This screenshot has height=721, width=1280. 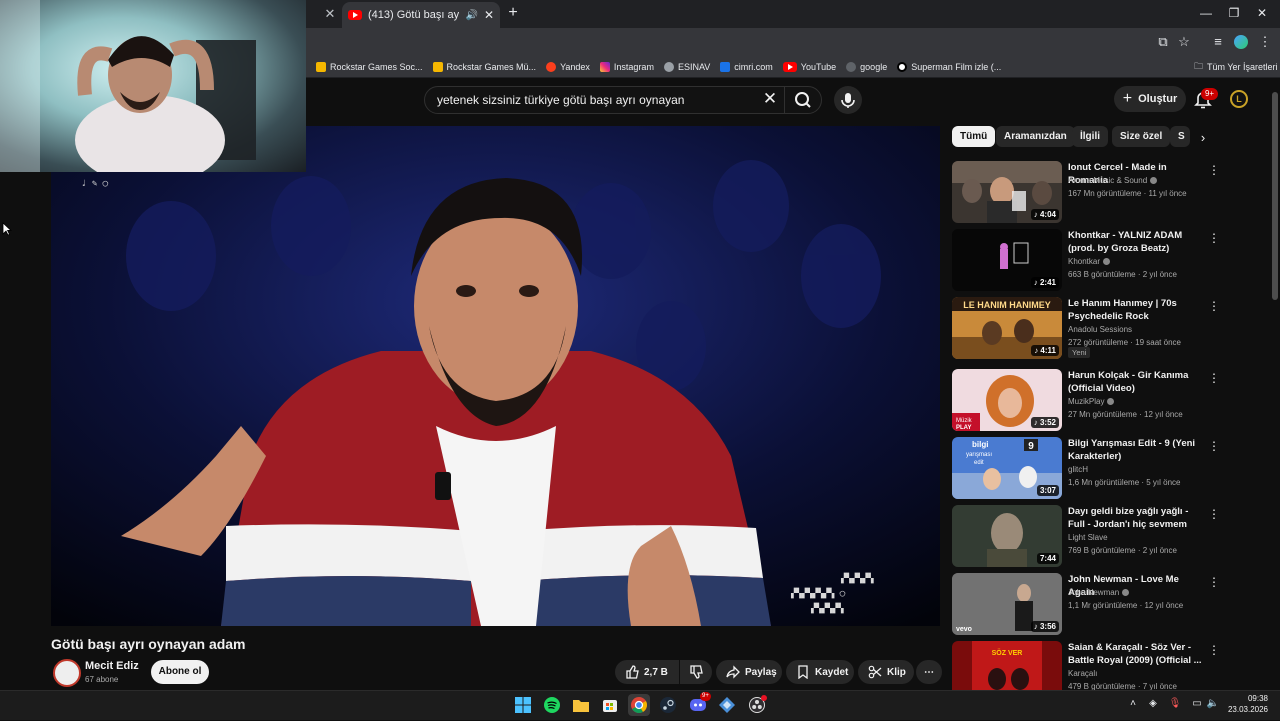 I want to click on restore-icon: ❐, so click(x=1234, y=13).